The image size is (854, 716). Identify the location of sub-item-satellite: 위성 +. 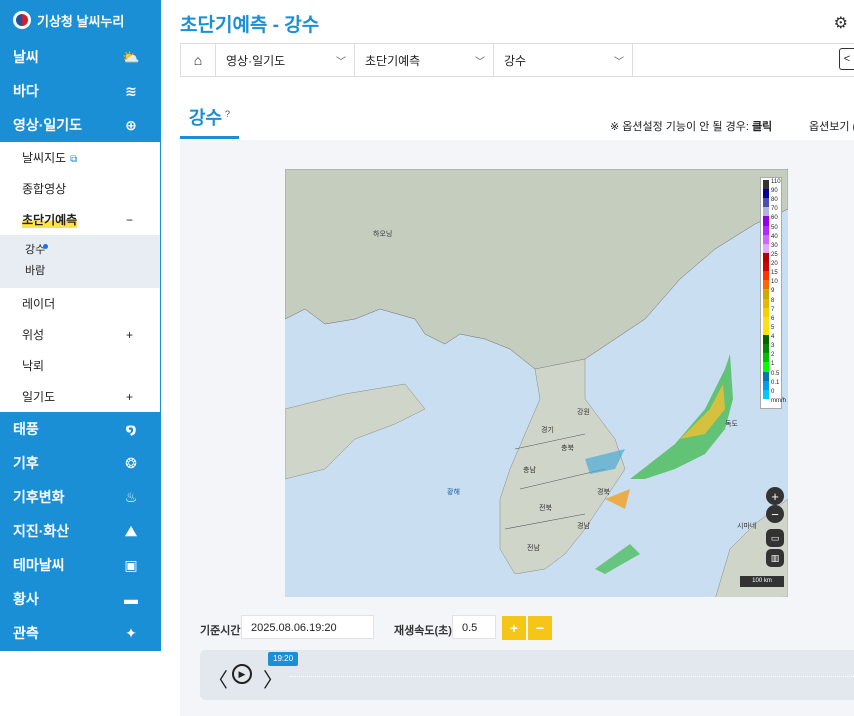
(80, 334).